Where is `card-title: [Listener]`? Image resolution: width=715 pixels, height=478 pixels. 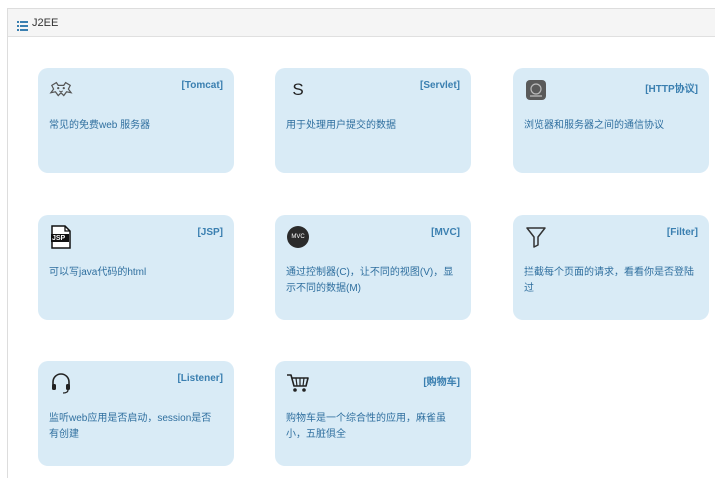
card-title: [Listener] is located at coordinates (200, 378).